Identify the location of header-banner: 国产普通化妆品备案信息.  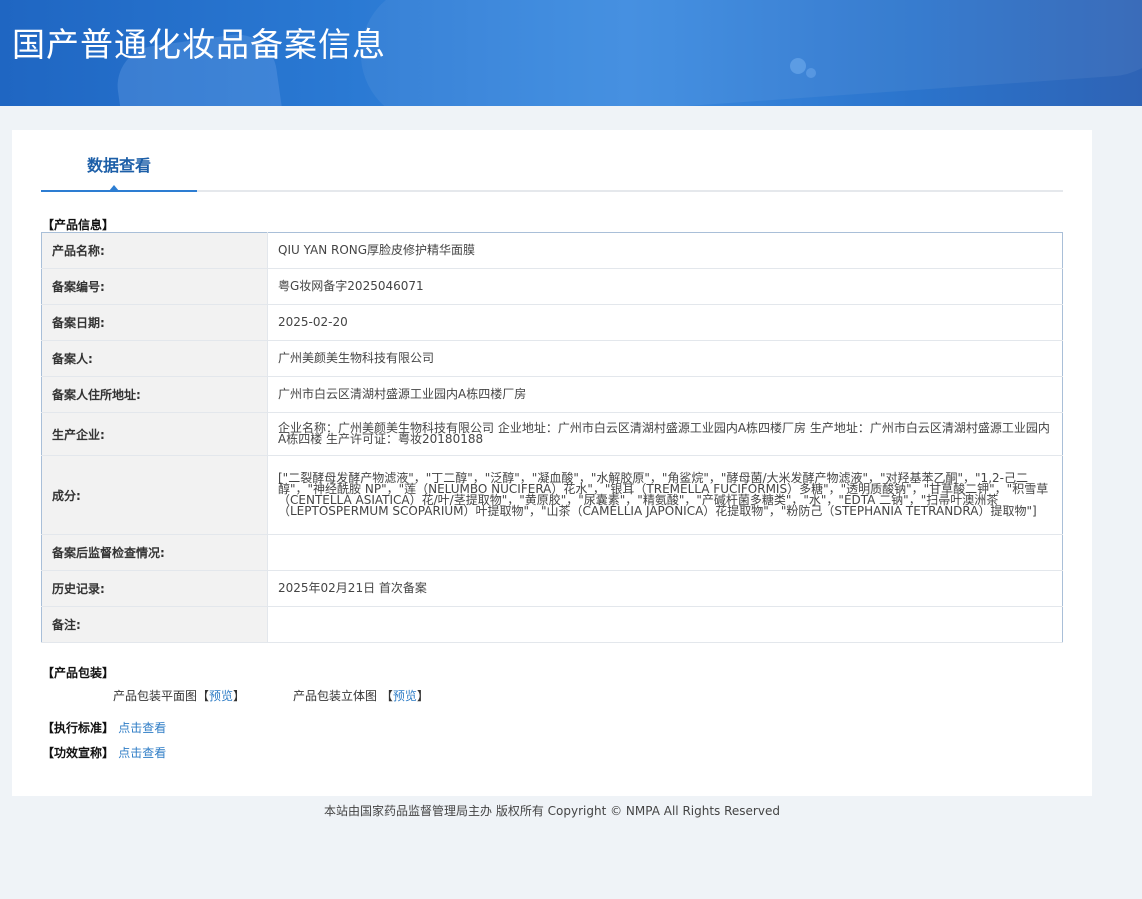
(571, 53).